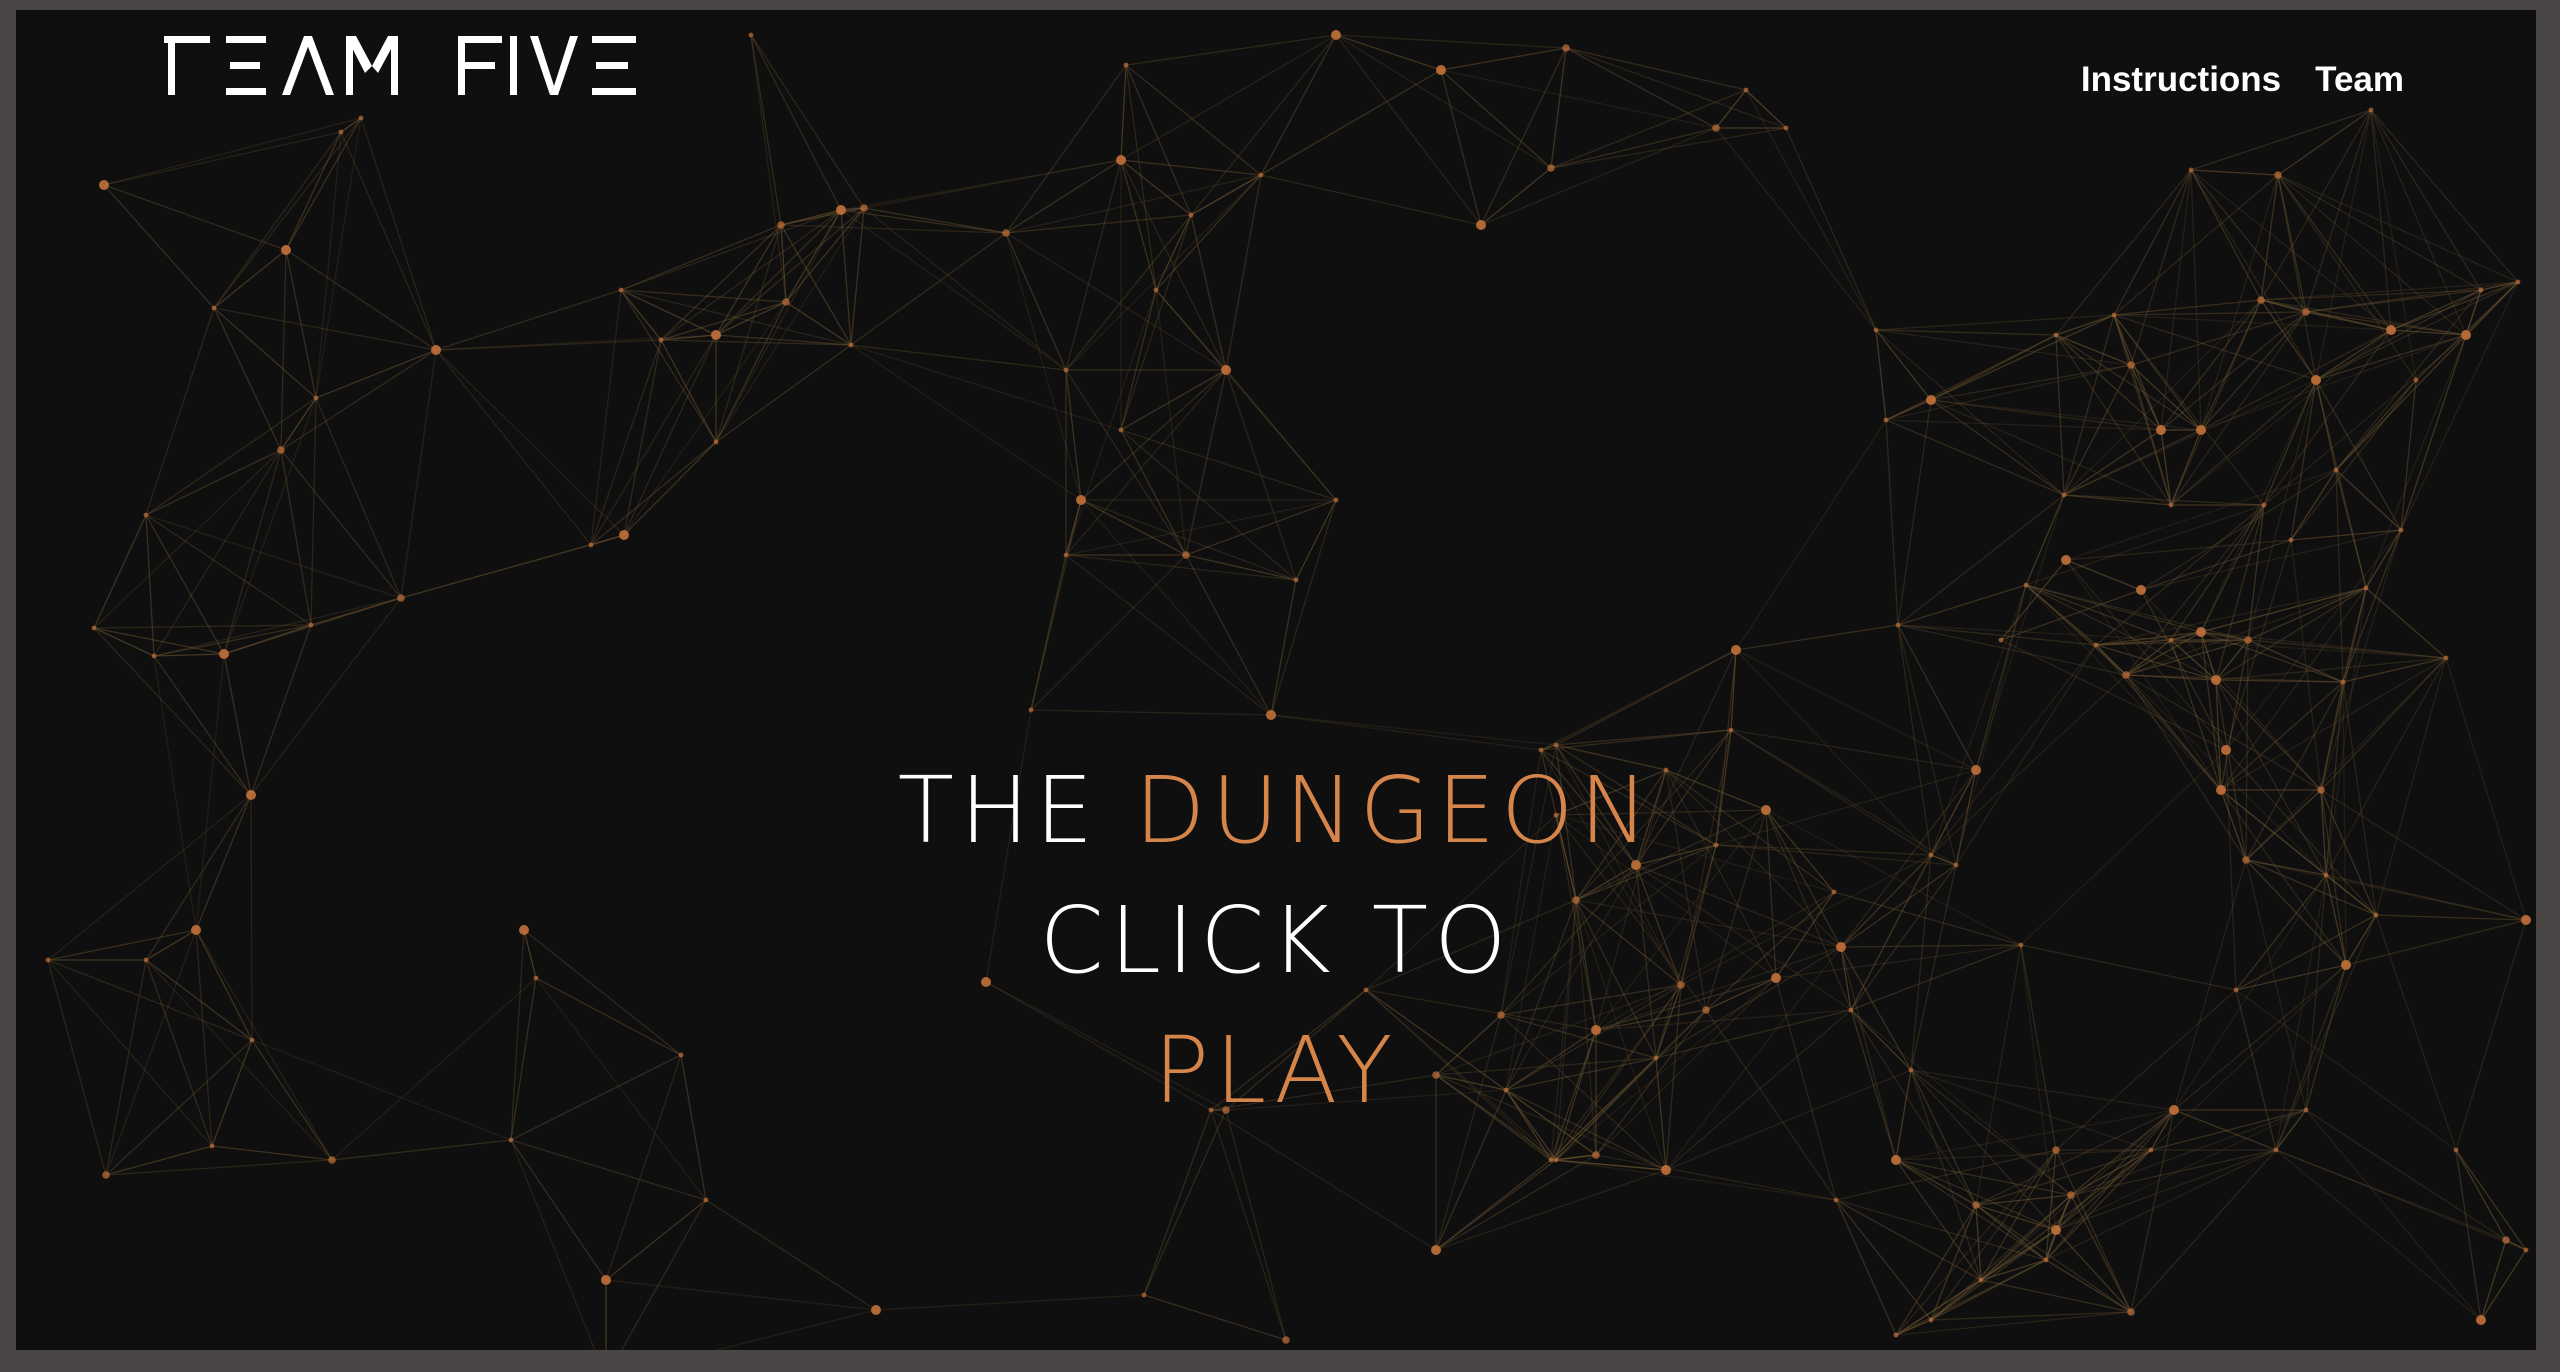 The width and height of the screenshot is (2560, 1372). Describe the element at coordinates (2359, 80) in the screenshot. I see `nav-team-link: Team` at that location.